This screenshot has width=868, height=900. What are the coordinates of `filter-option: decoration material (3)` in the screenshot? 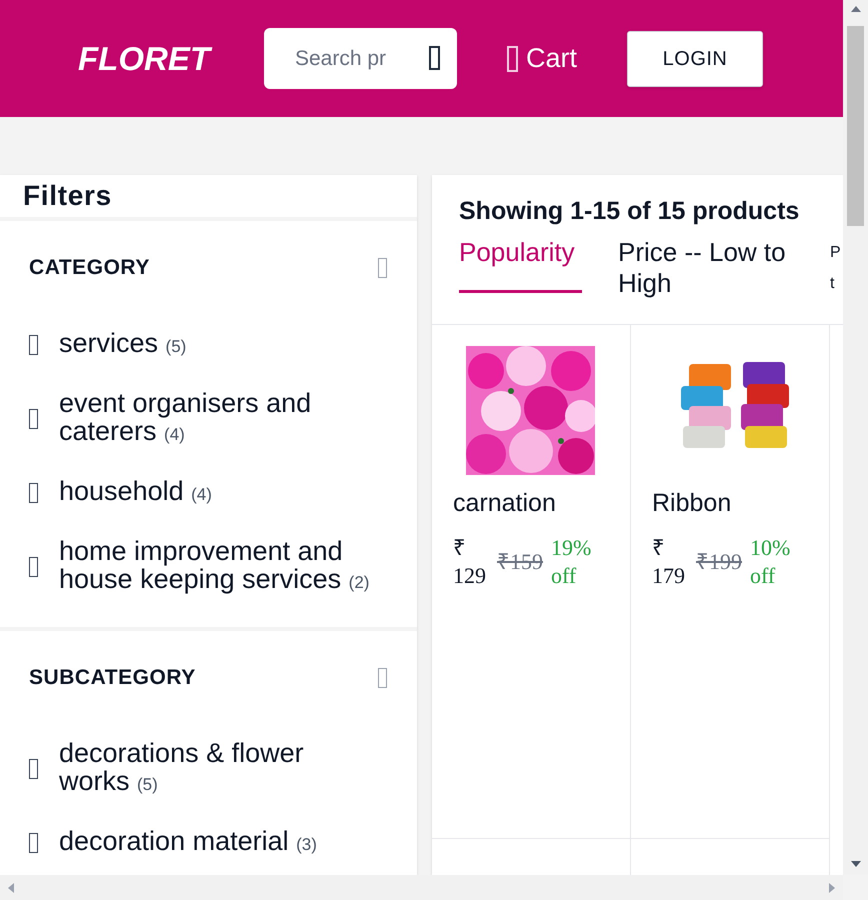 It's located at (188, 843).